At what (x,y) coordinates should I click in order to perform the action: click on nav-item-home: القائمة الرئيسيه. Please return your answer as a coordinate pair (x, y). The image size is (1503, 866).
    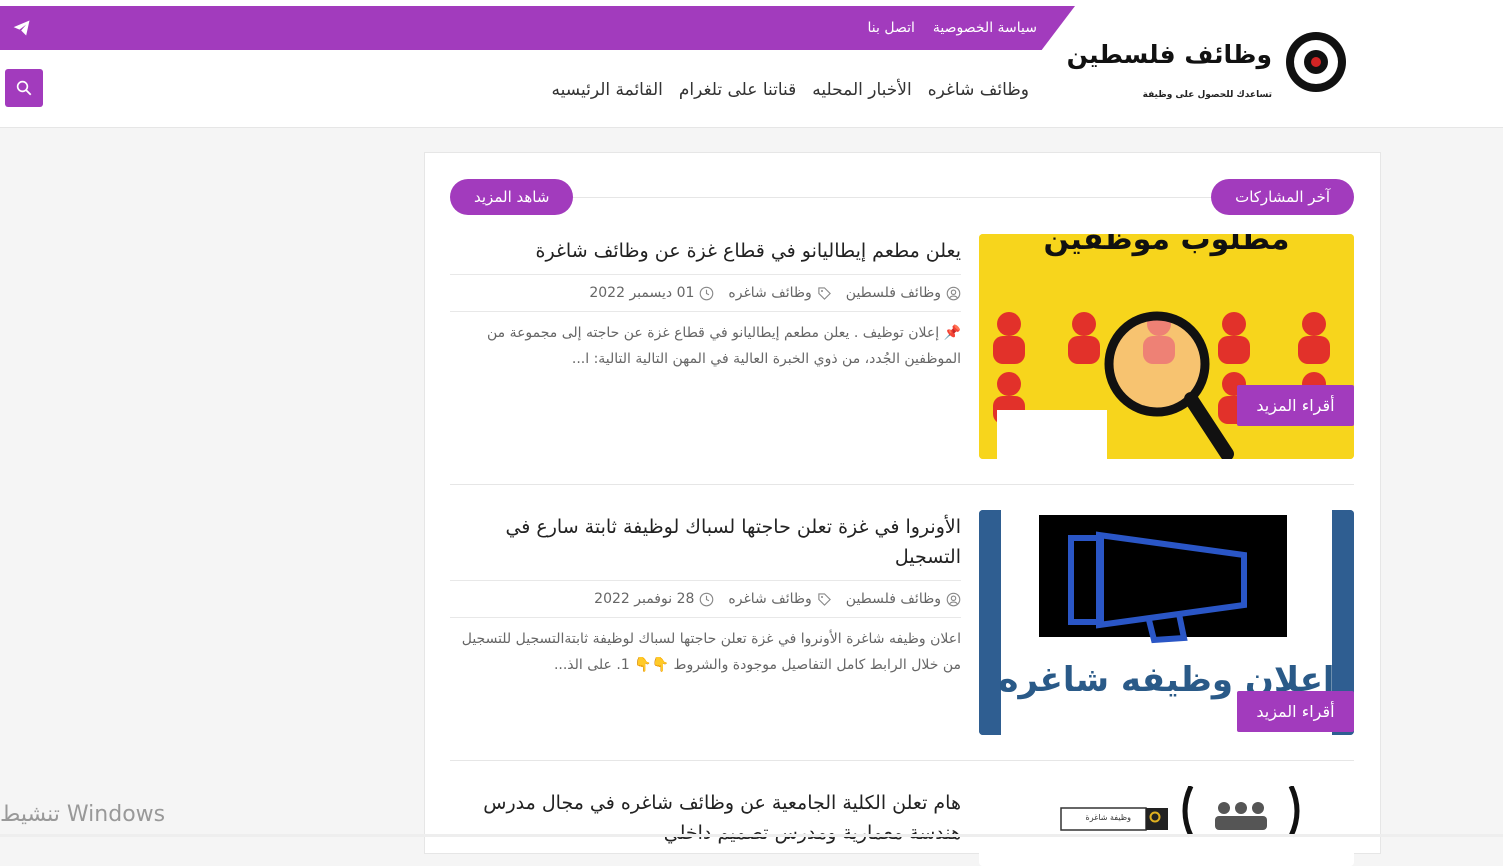
    Looking at the image, I should click on (607, 90).